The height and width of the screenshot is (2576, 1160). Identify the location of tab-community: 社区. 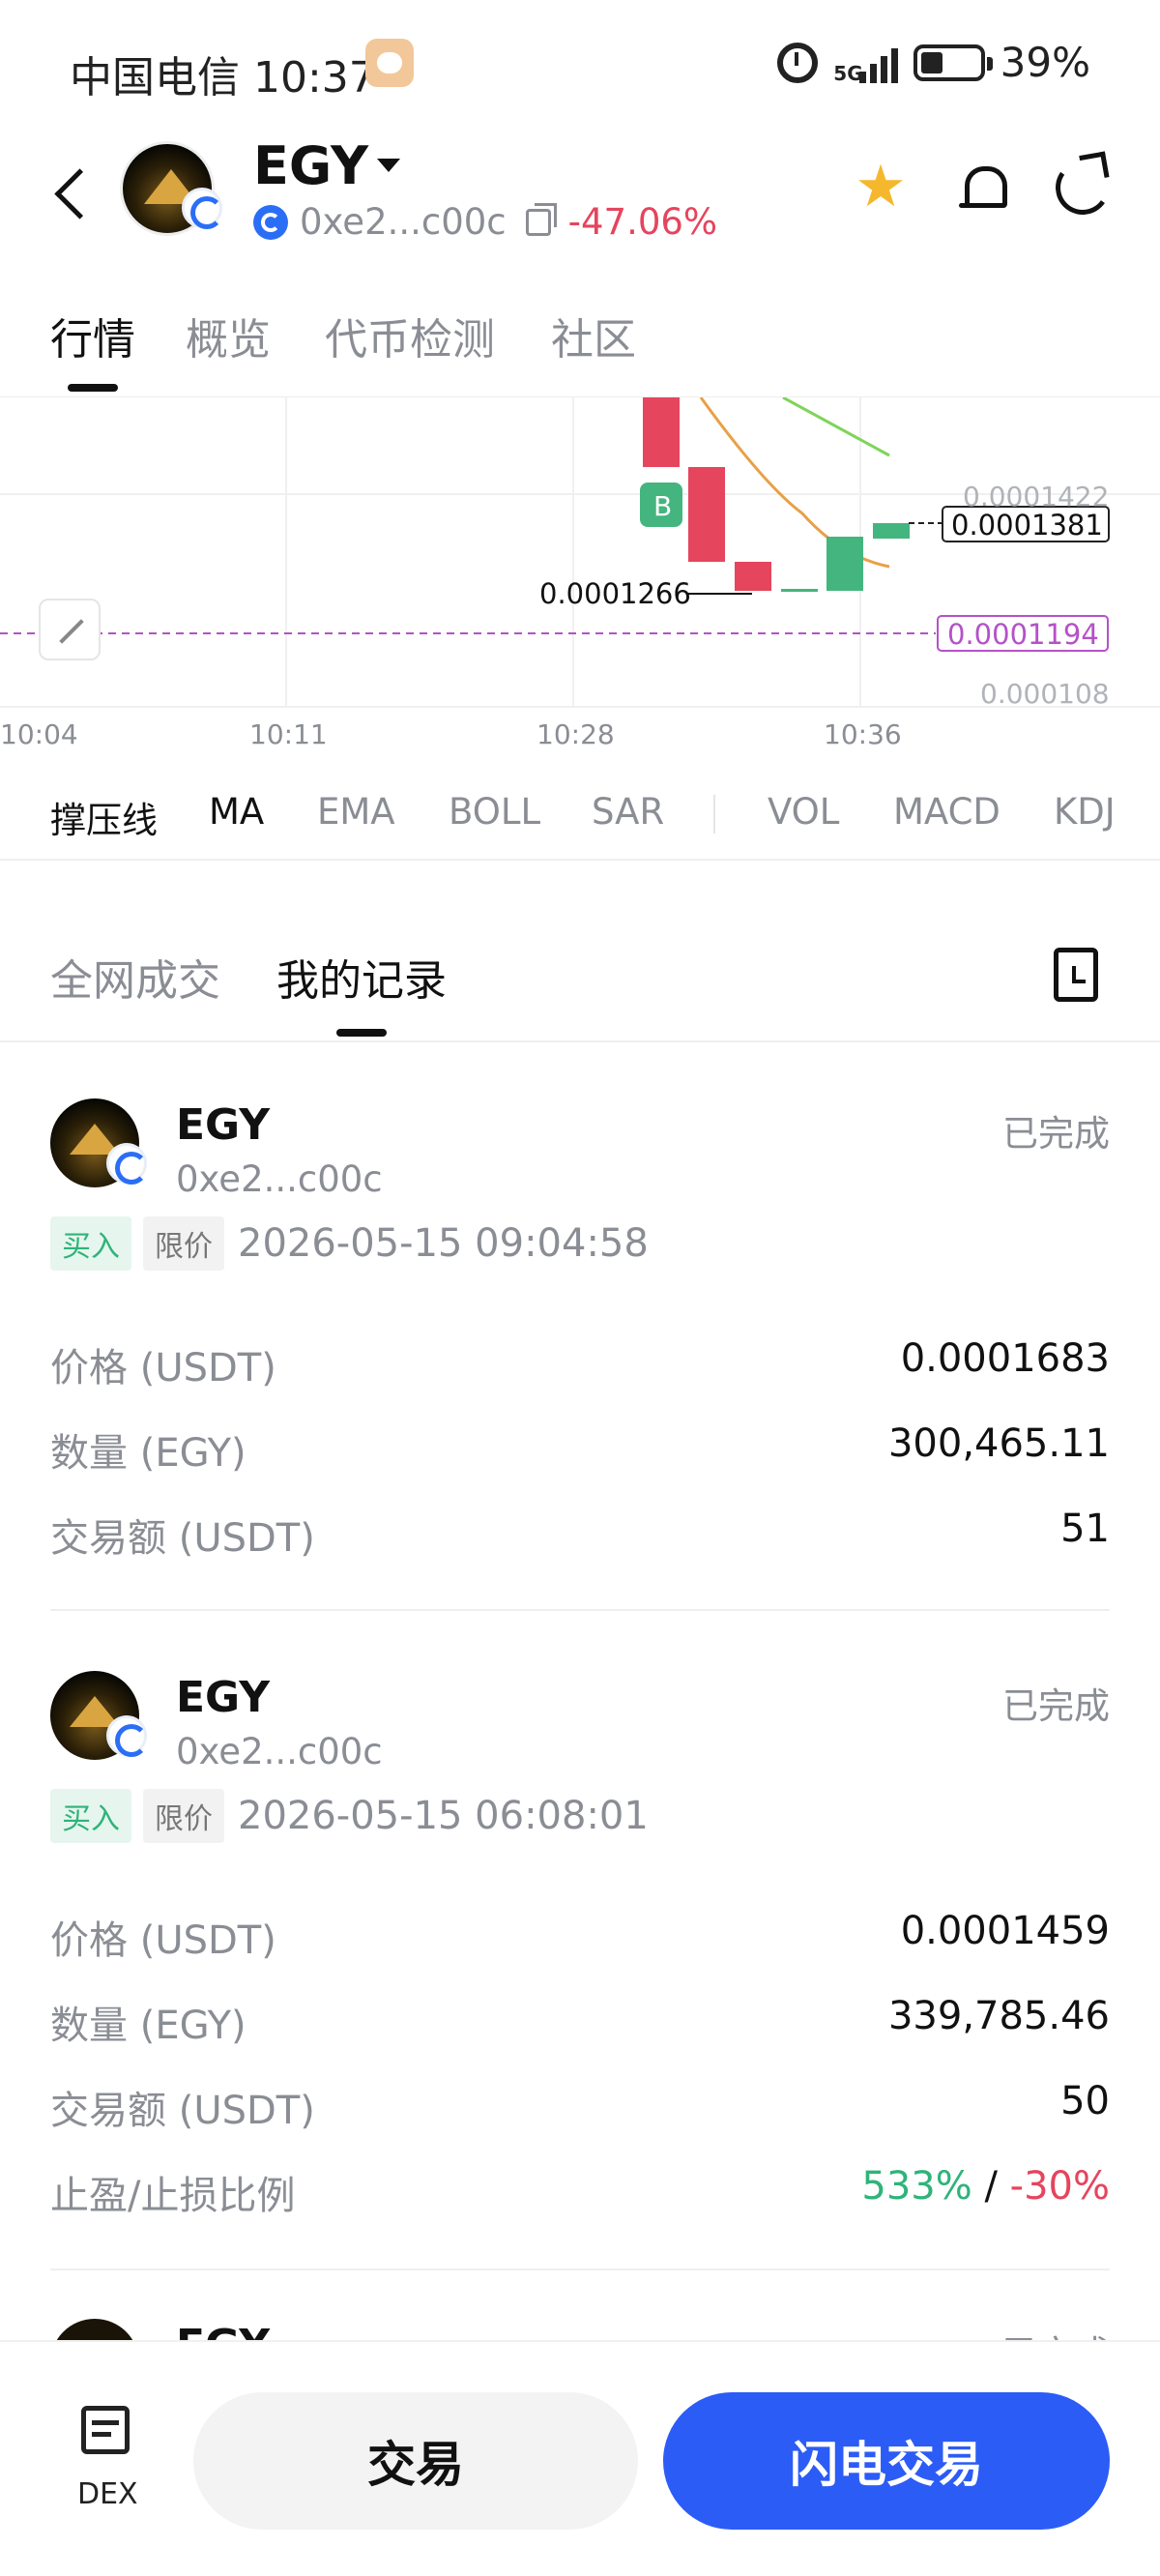
(593, 335).